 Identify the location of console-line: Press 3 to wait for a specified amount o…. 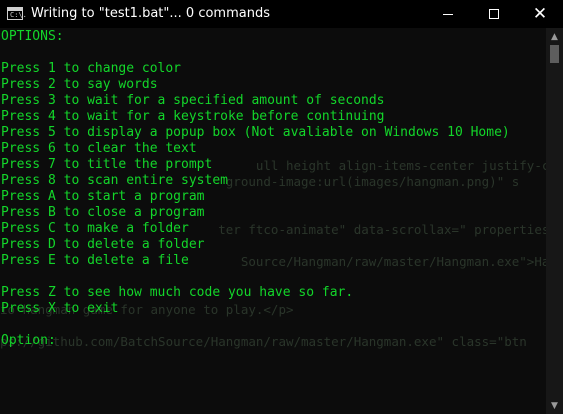
(193, 100).